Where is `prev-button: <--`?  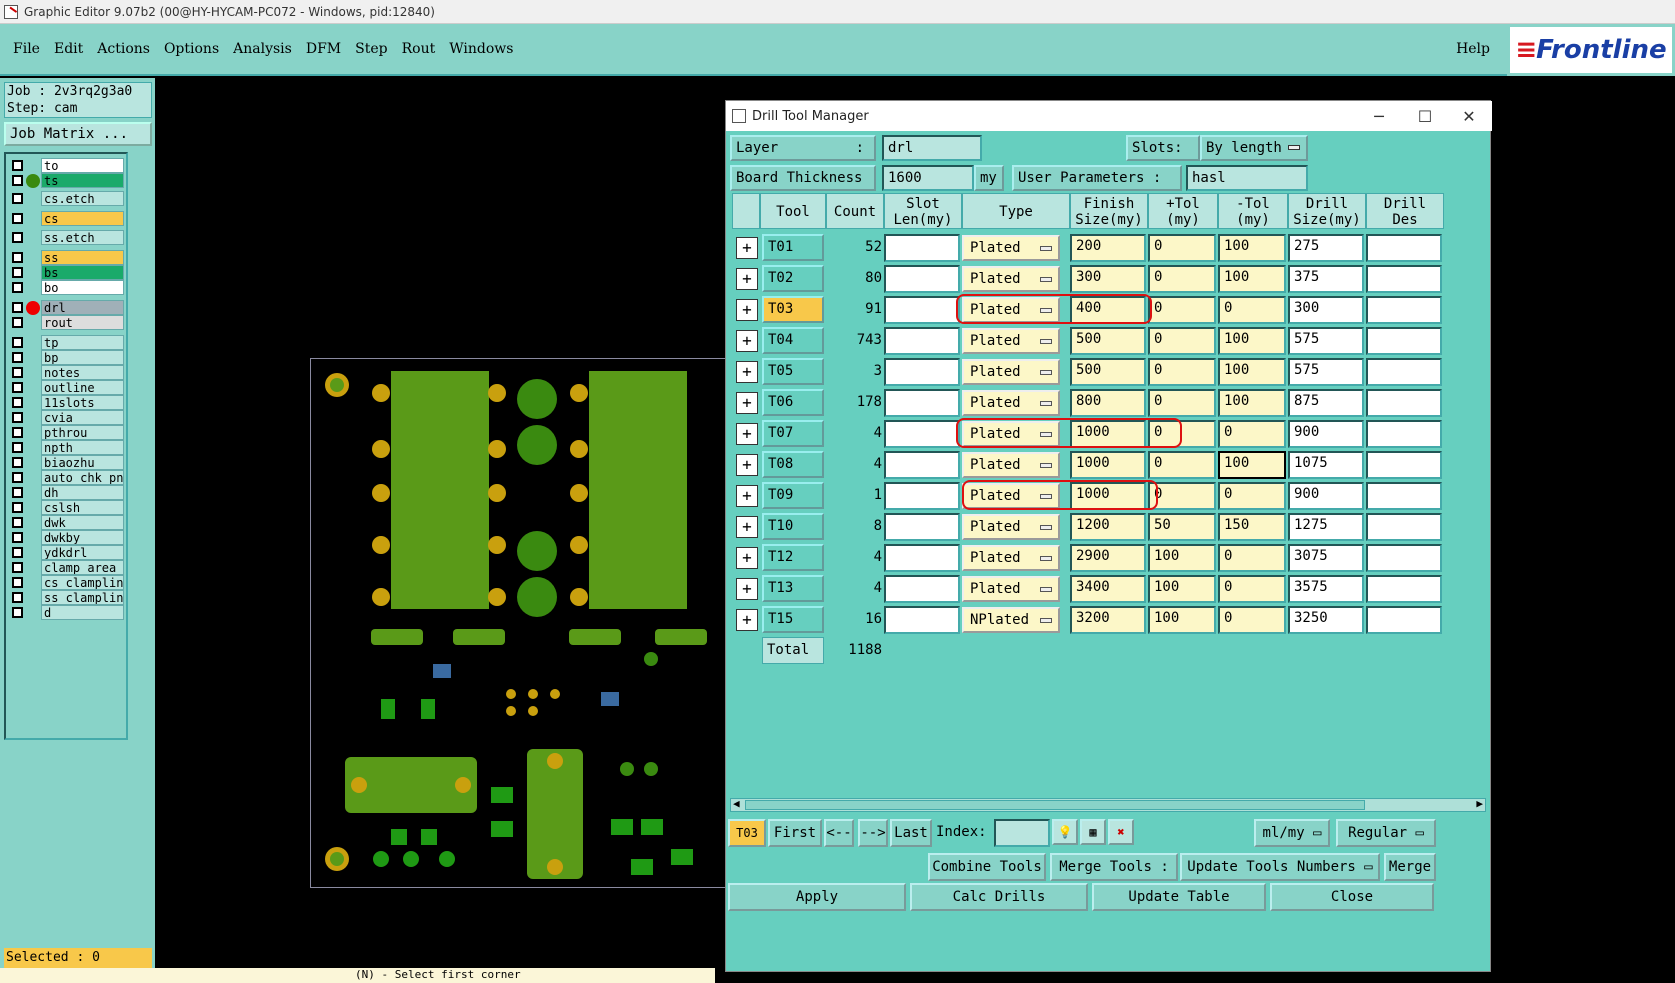 prev-button: <-- is located at coordinates (839, 833).